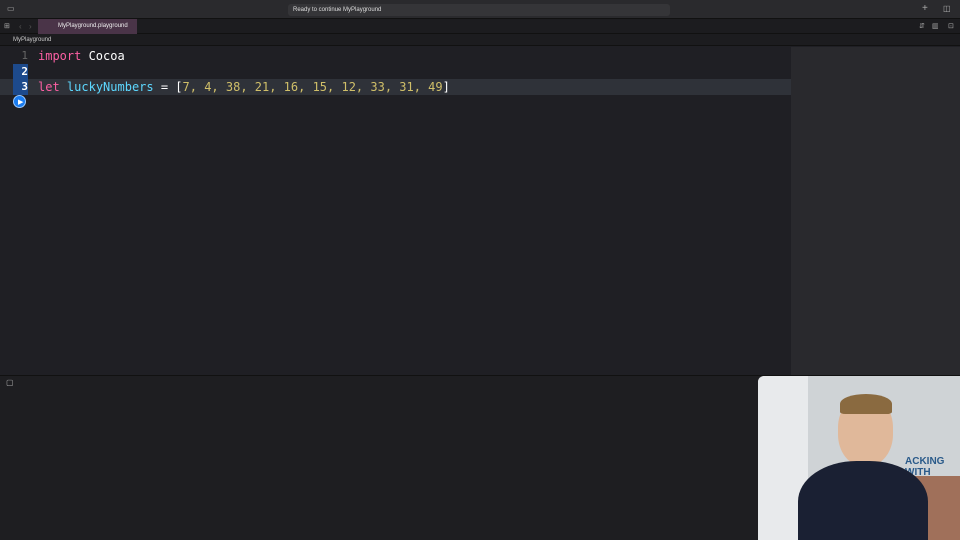  Describe the element at coordinates (10, 382) in the screenshot. I see `console-toggle-icon: ▢` at that location.